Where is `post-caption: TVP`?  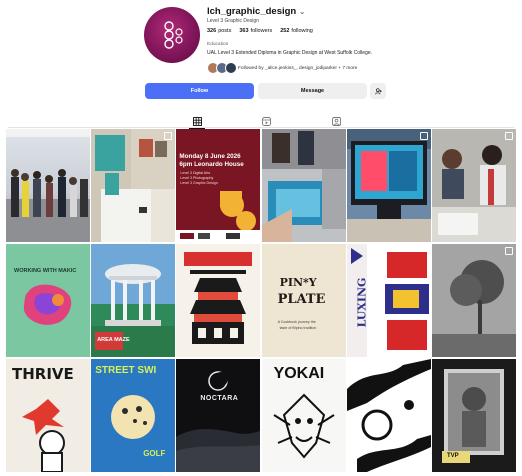
post-caption: TVP is located at coordinates (452, 456).